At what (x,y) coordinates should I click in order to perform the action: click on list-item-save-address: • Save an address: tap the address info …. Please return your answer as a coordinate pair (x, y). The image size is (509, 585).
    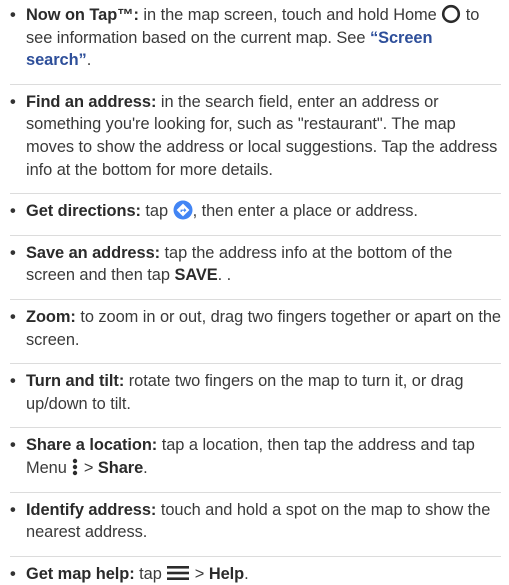
    Looking at the image, I should click on (255, 271).